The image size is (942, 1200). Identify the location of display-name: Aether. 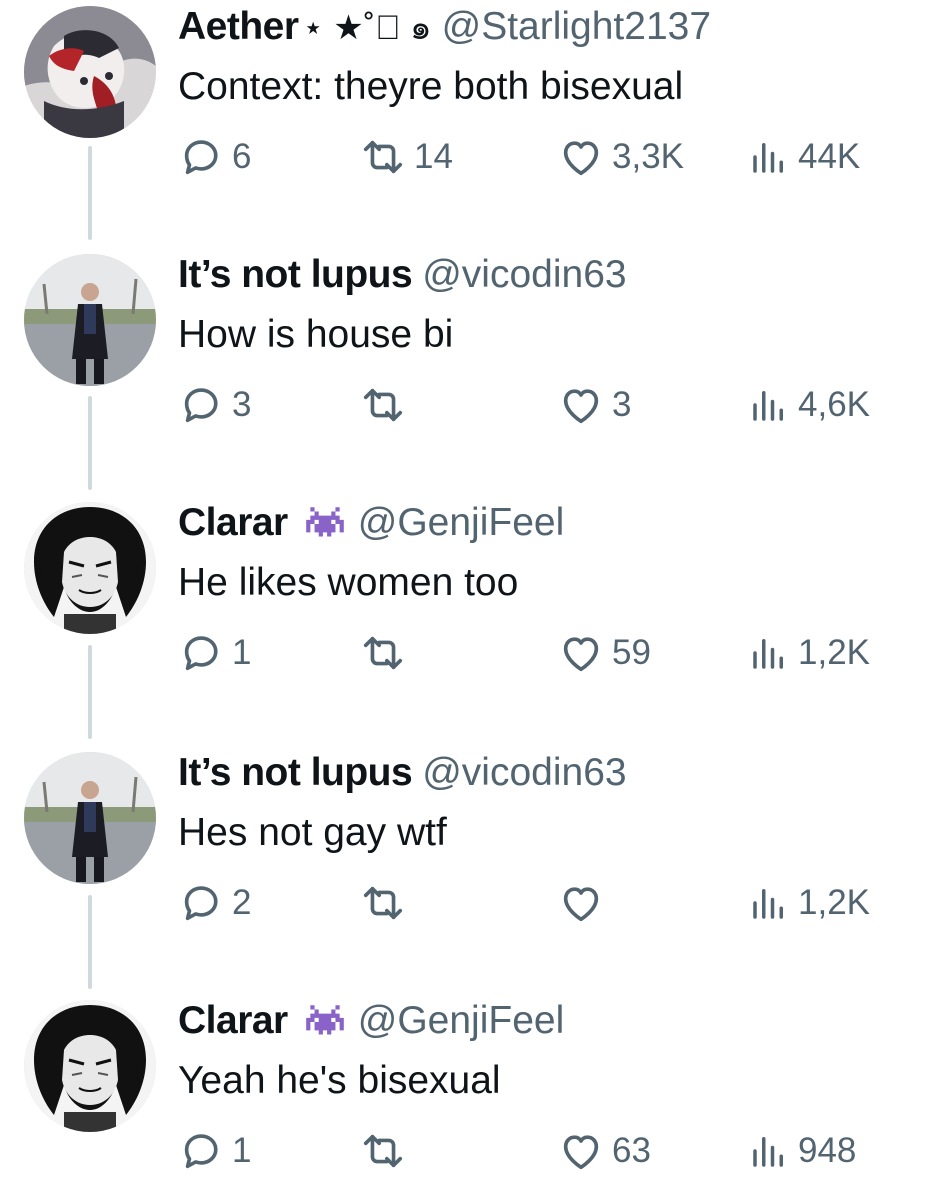
(238, 26).